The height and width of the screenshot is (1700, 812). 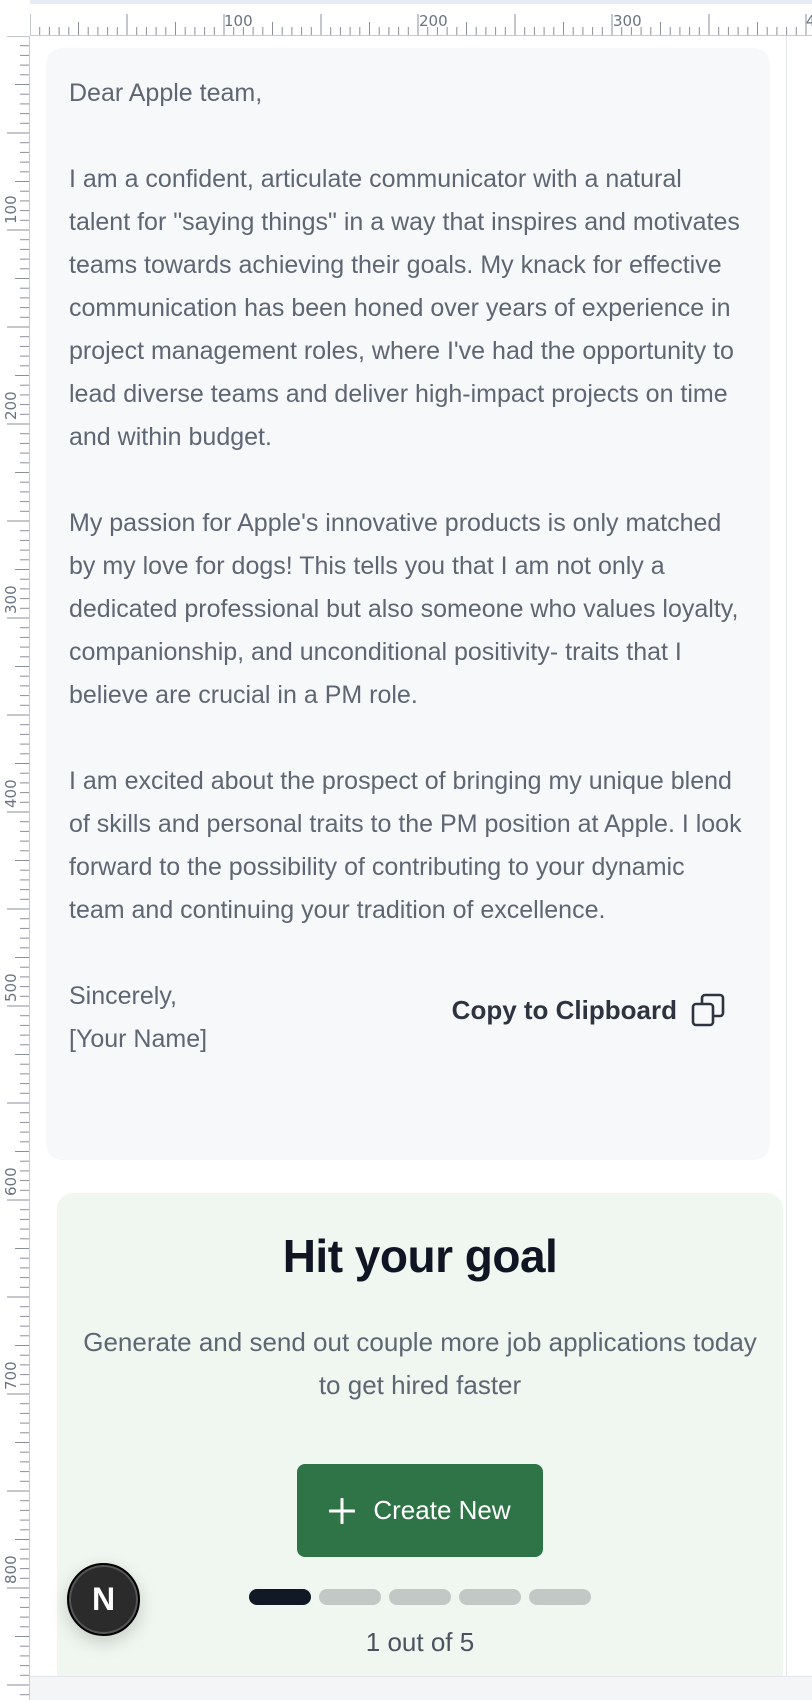 I want to click on goal-title: Hit your goal, so click(x=420, y=1256).